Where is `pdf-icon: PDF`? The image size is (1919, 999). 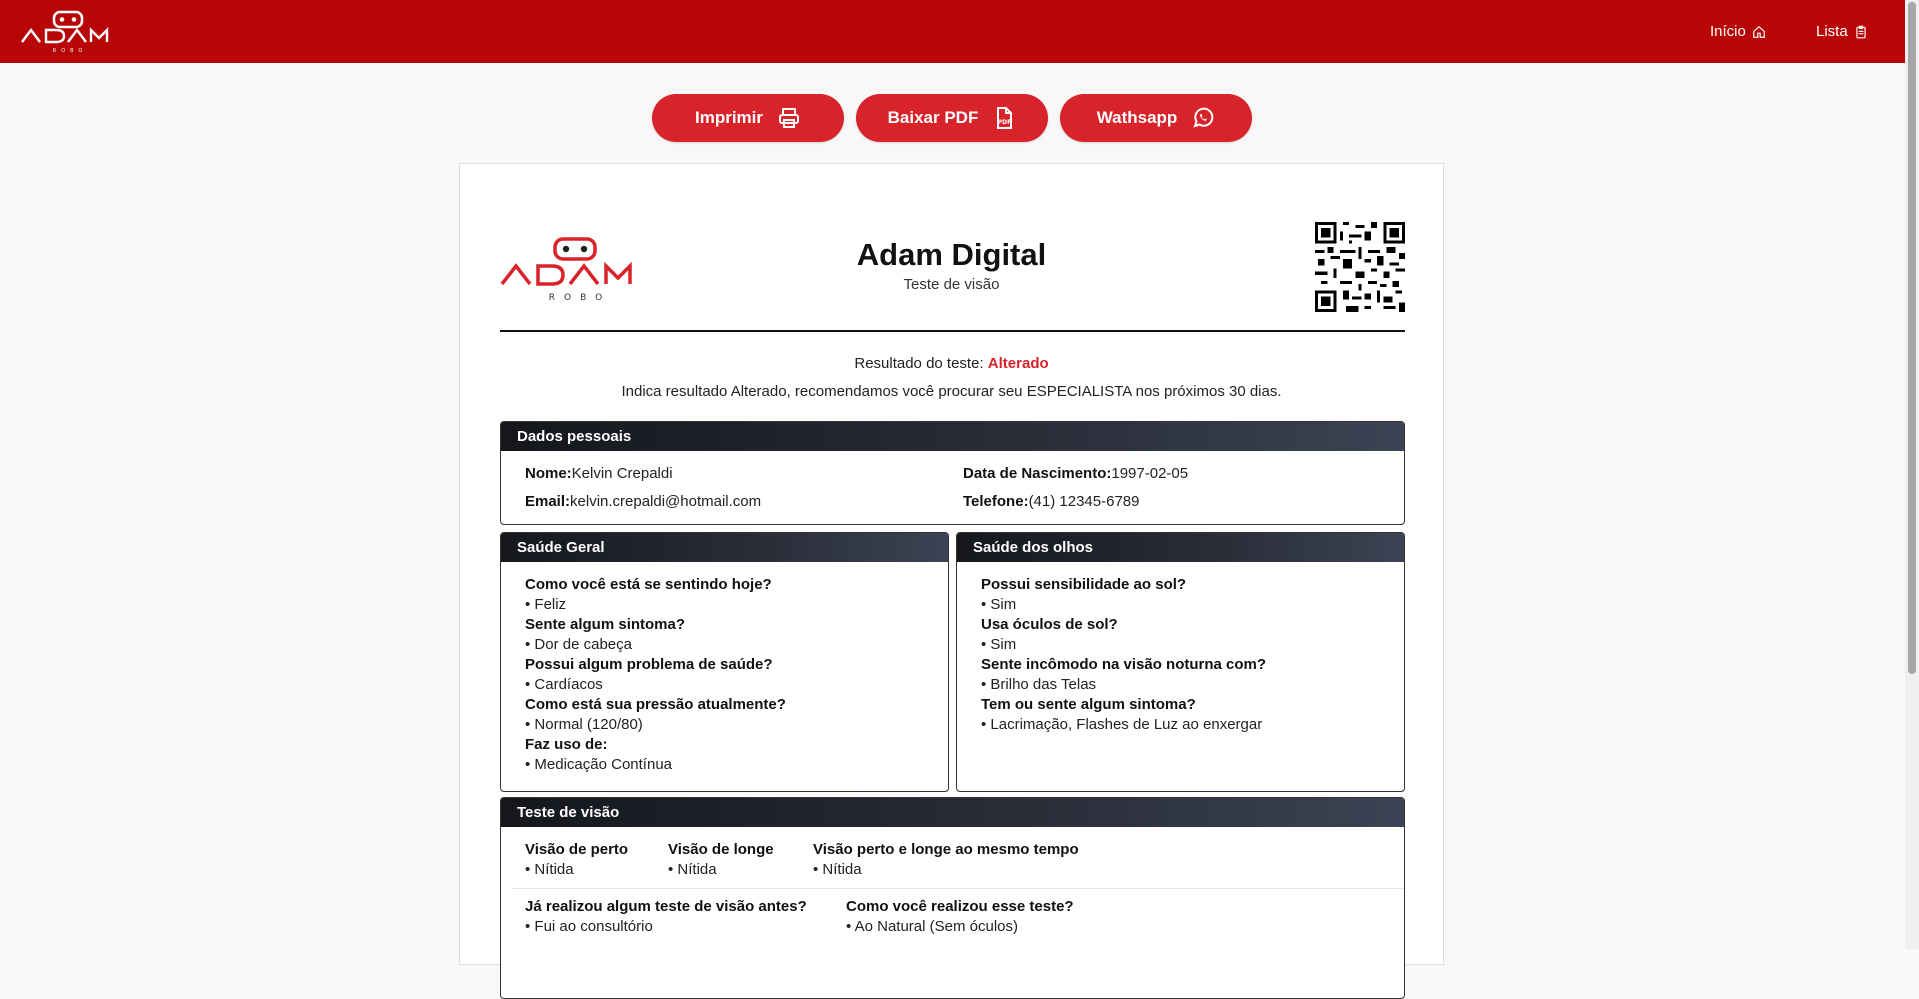
pdf-icon: PDF is located at coordinates (1005, 118).